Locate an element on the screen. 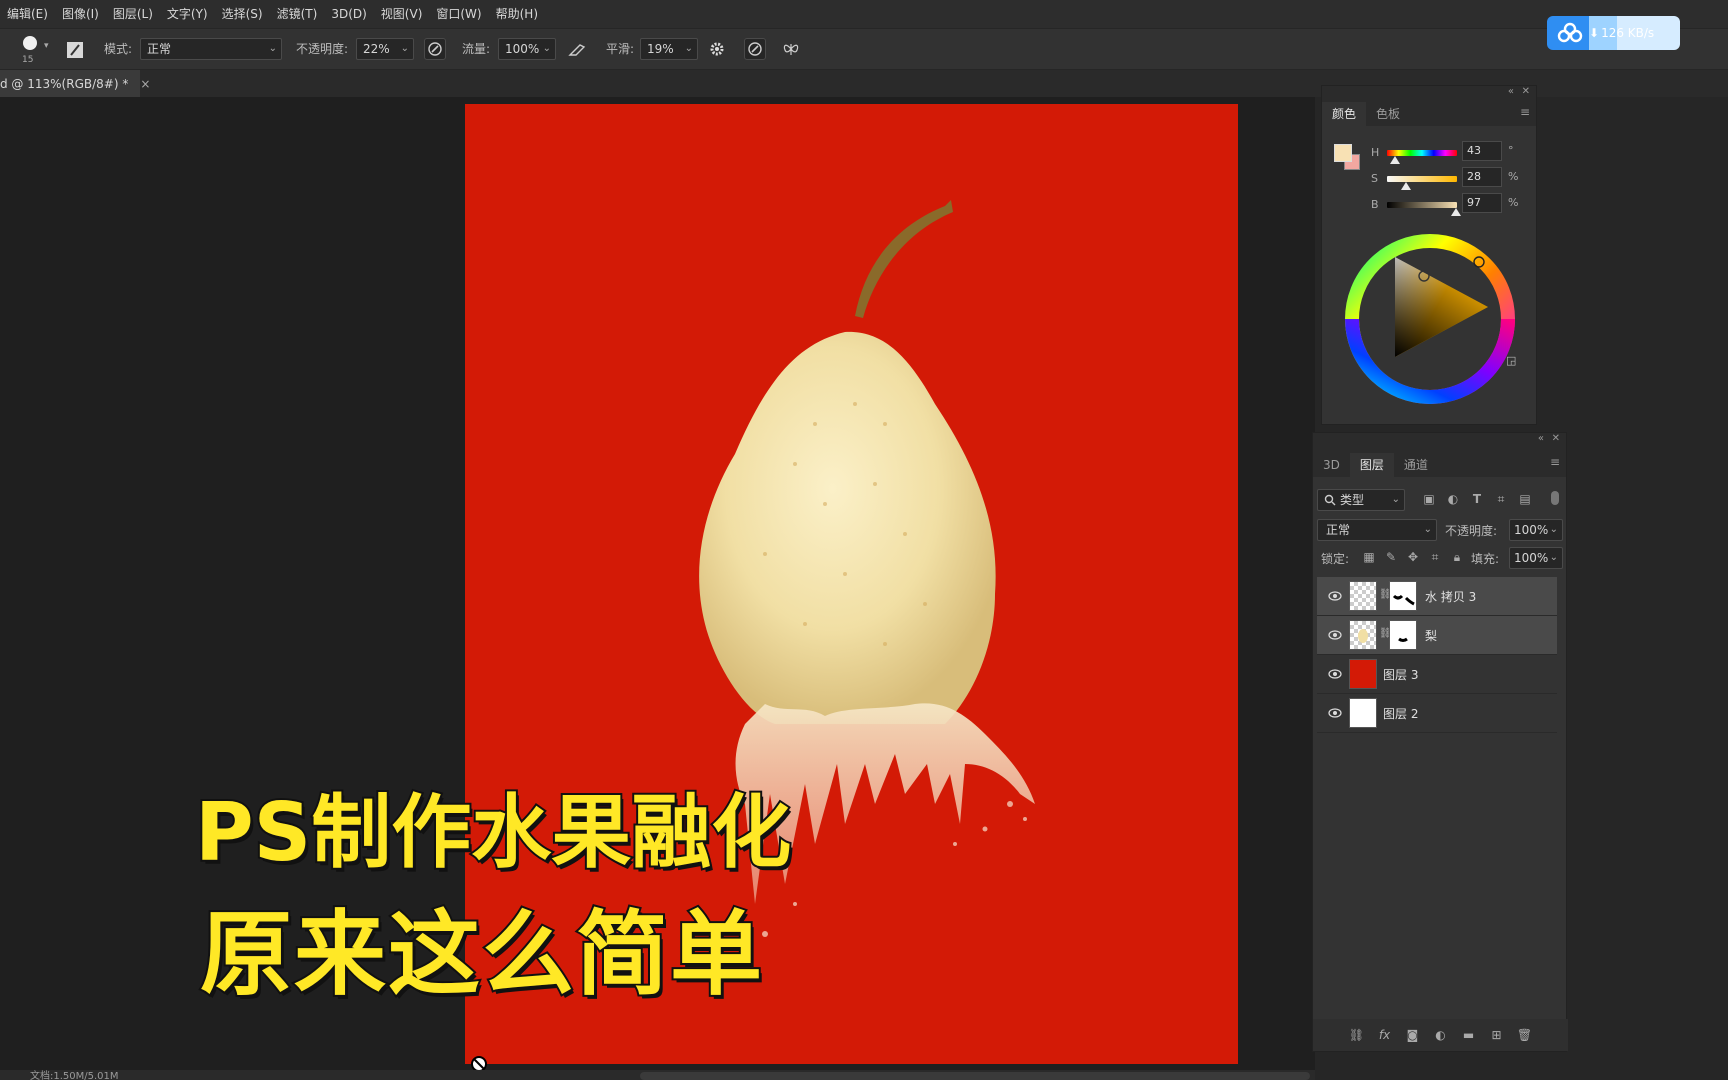 The width and height of the screenshot is (1728, 1080). layer-thumbnail is located at coordinates (1363, 674).